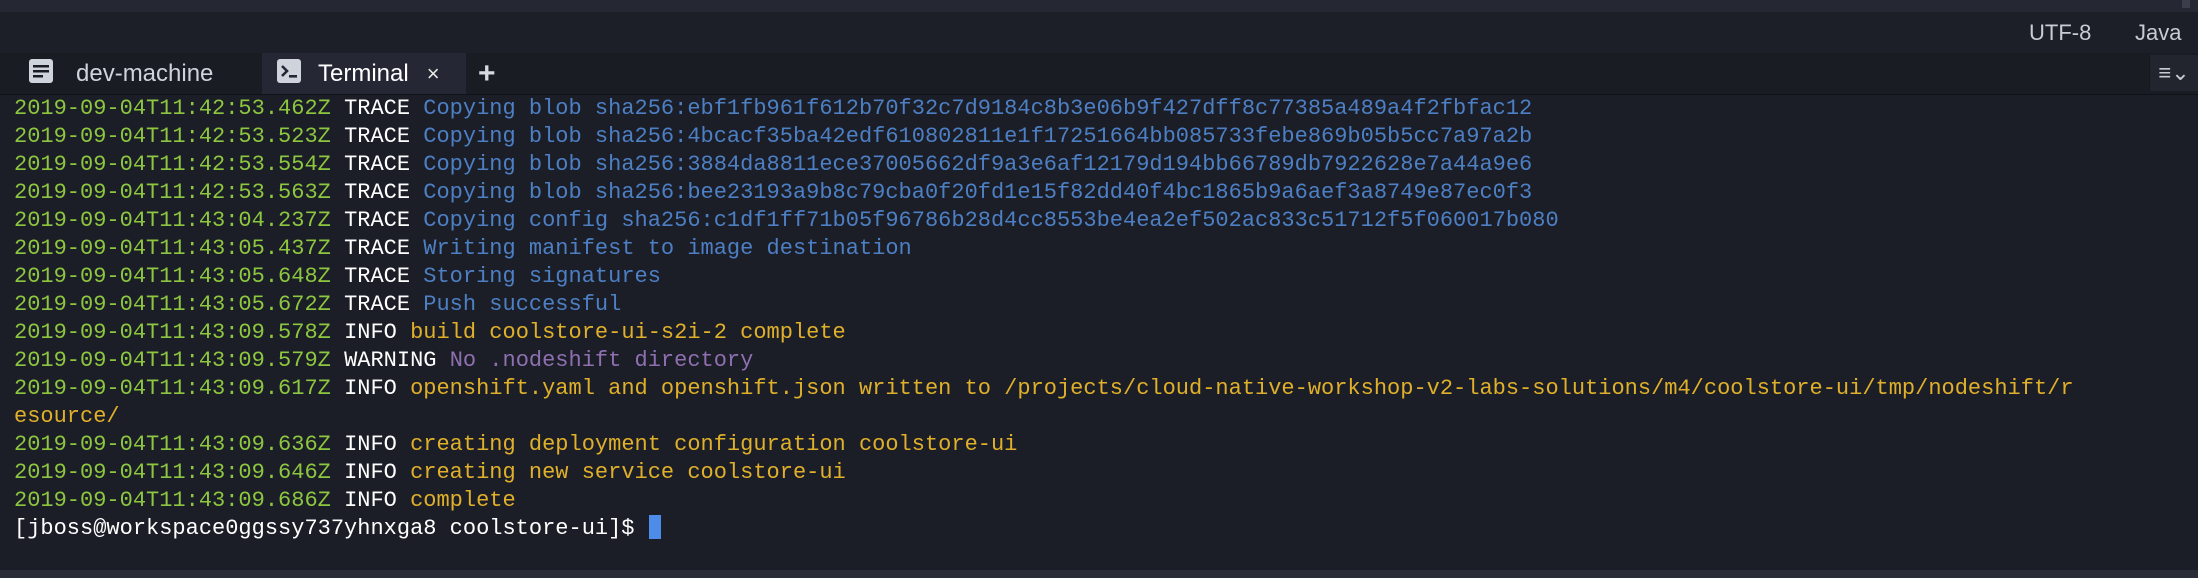 The height and width of the screenshot is (578, 2198). Describe the element at coordinates (2186, 4) in the screenshot. I see `resize-handle` at that location.